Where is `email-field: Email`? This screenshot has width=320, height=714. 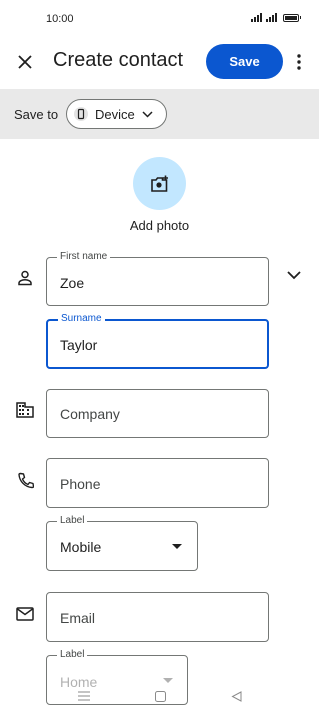 email-field: Email is located at coordinates (157, 617).